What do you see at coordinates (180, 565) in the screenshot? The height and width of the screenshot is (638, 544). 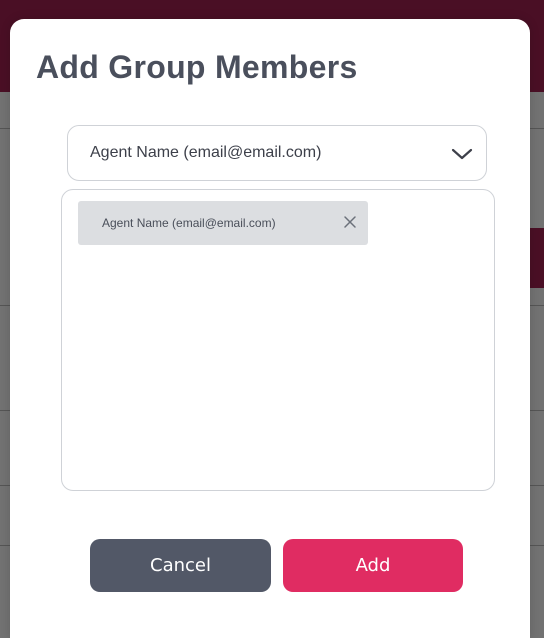 I see `cancel-button: Cancel` at bounding box center [180, 565].